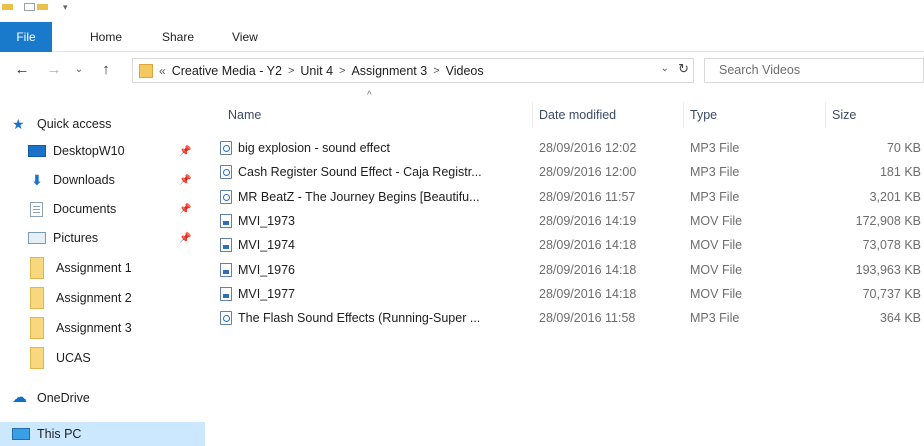  I want to click on pictures-icon, so click(37, 238).